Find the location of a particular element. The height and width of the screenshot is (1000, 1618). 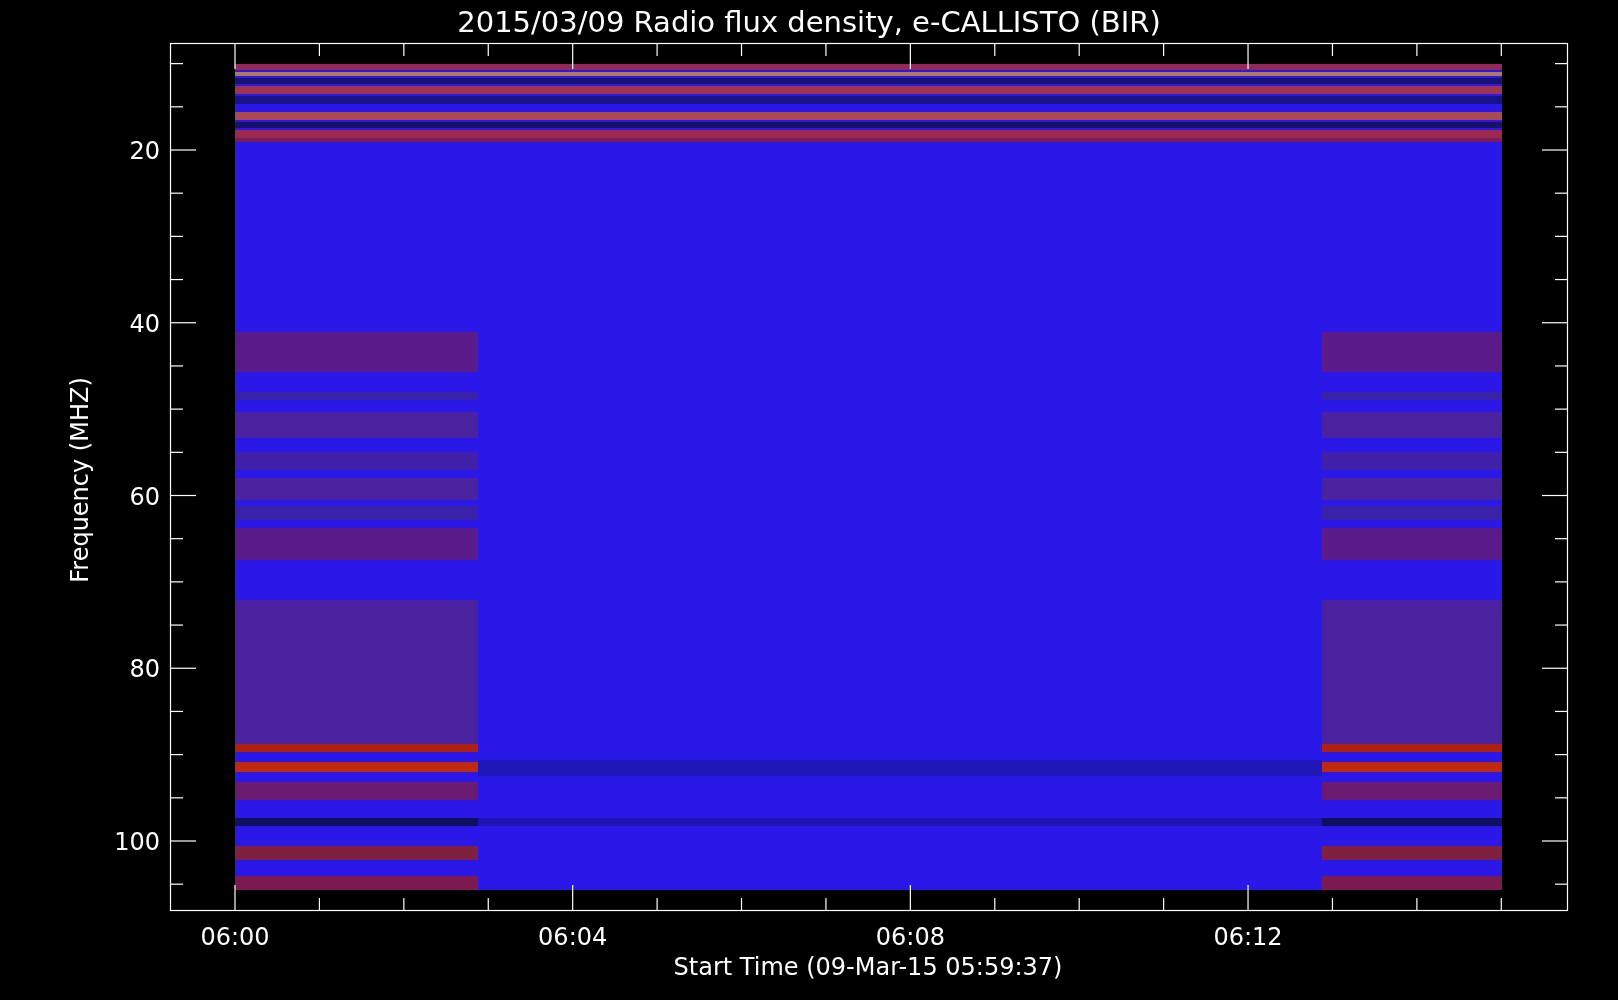

x-tick-label: 06:08 is located at coordinates (910, 937).